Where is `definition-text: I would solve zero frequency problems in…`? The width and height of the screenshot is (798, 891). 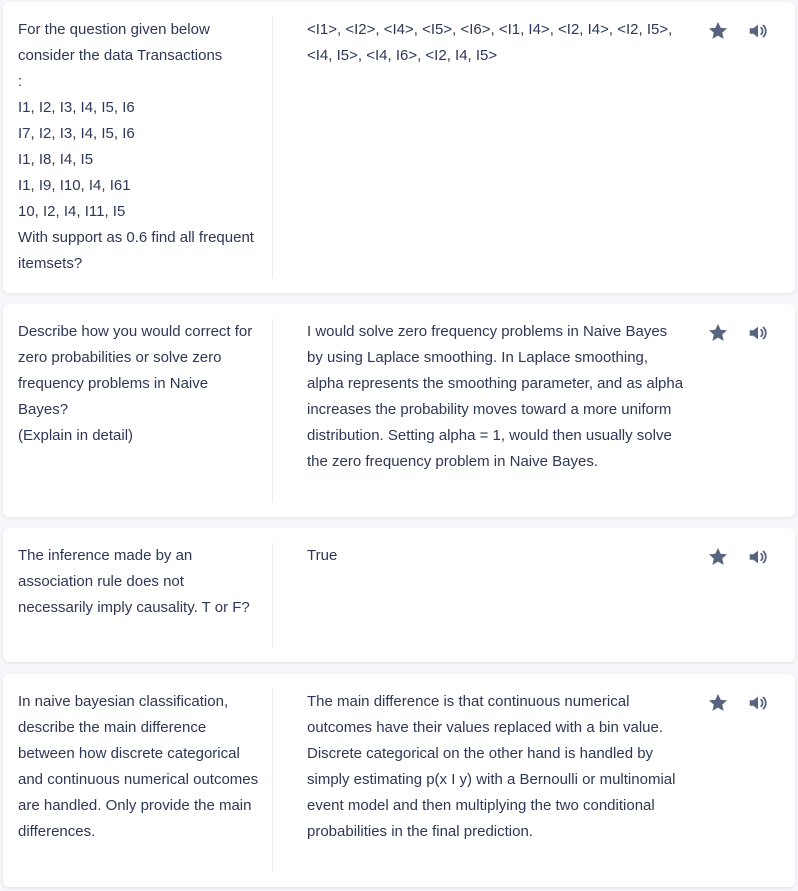
definition-text: I would solve zero frequency problems in… is located at coordinates (495, 396).